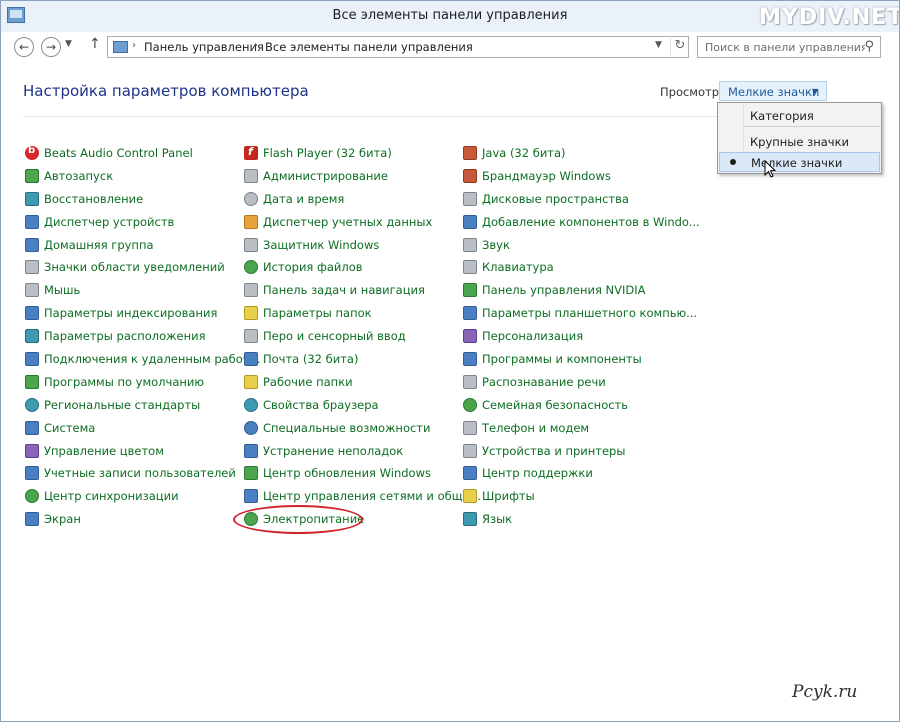 The height and width of the screenshot is (722, 900). Describe the element at coordinates (782, 116) in the screenshot. I see `menu-item-label: Категория` at that location.